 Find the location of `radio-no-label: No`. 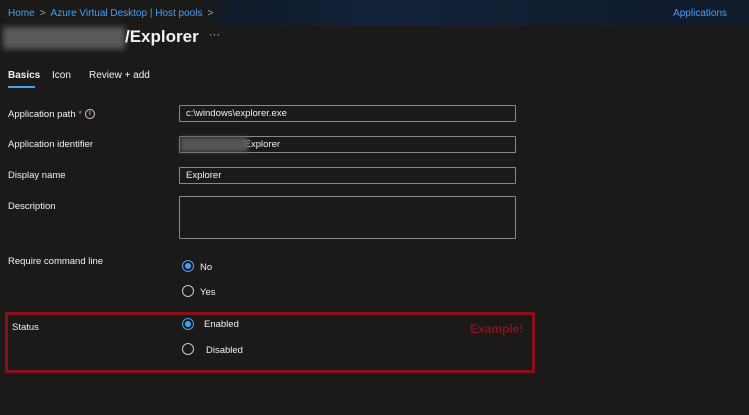

radio-no-label: No is located at coordinates (206, 267).